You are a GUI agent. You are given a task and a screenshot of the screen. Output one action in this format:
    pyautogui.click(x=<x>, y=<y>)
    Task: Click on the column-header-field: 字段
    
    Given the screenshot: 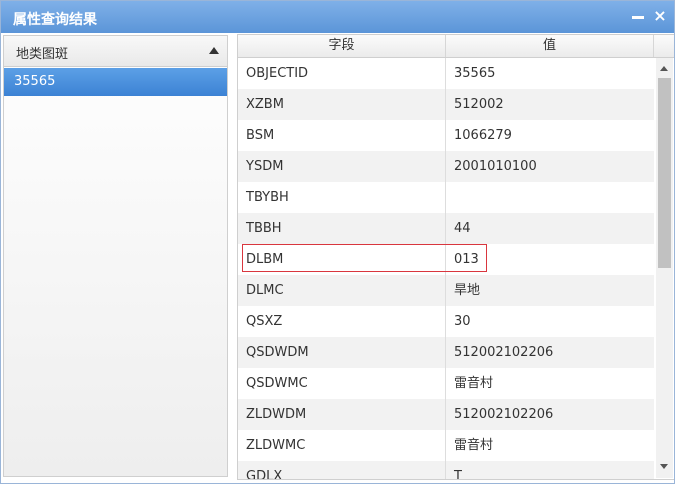 What is the action you would take?
    pyautogui.click(x=342, y=46)
    